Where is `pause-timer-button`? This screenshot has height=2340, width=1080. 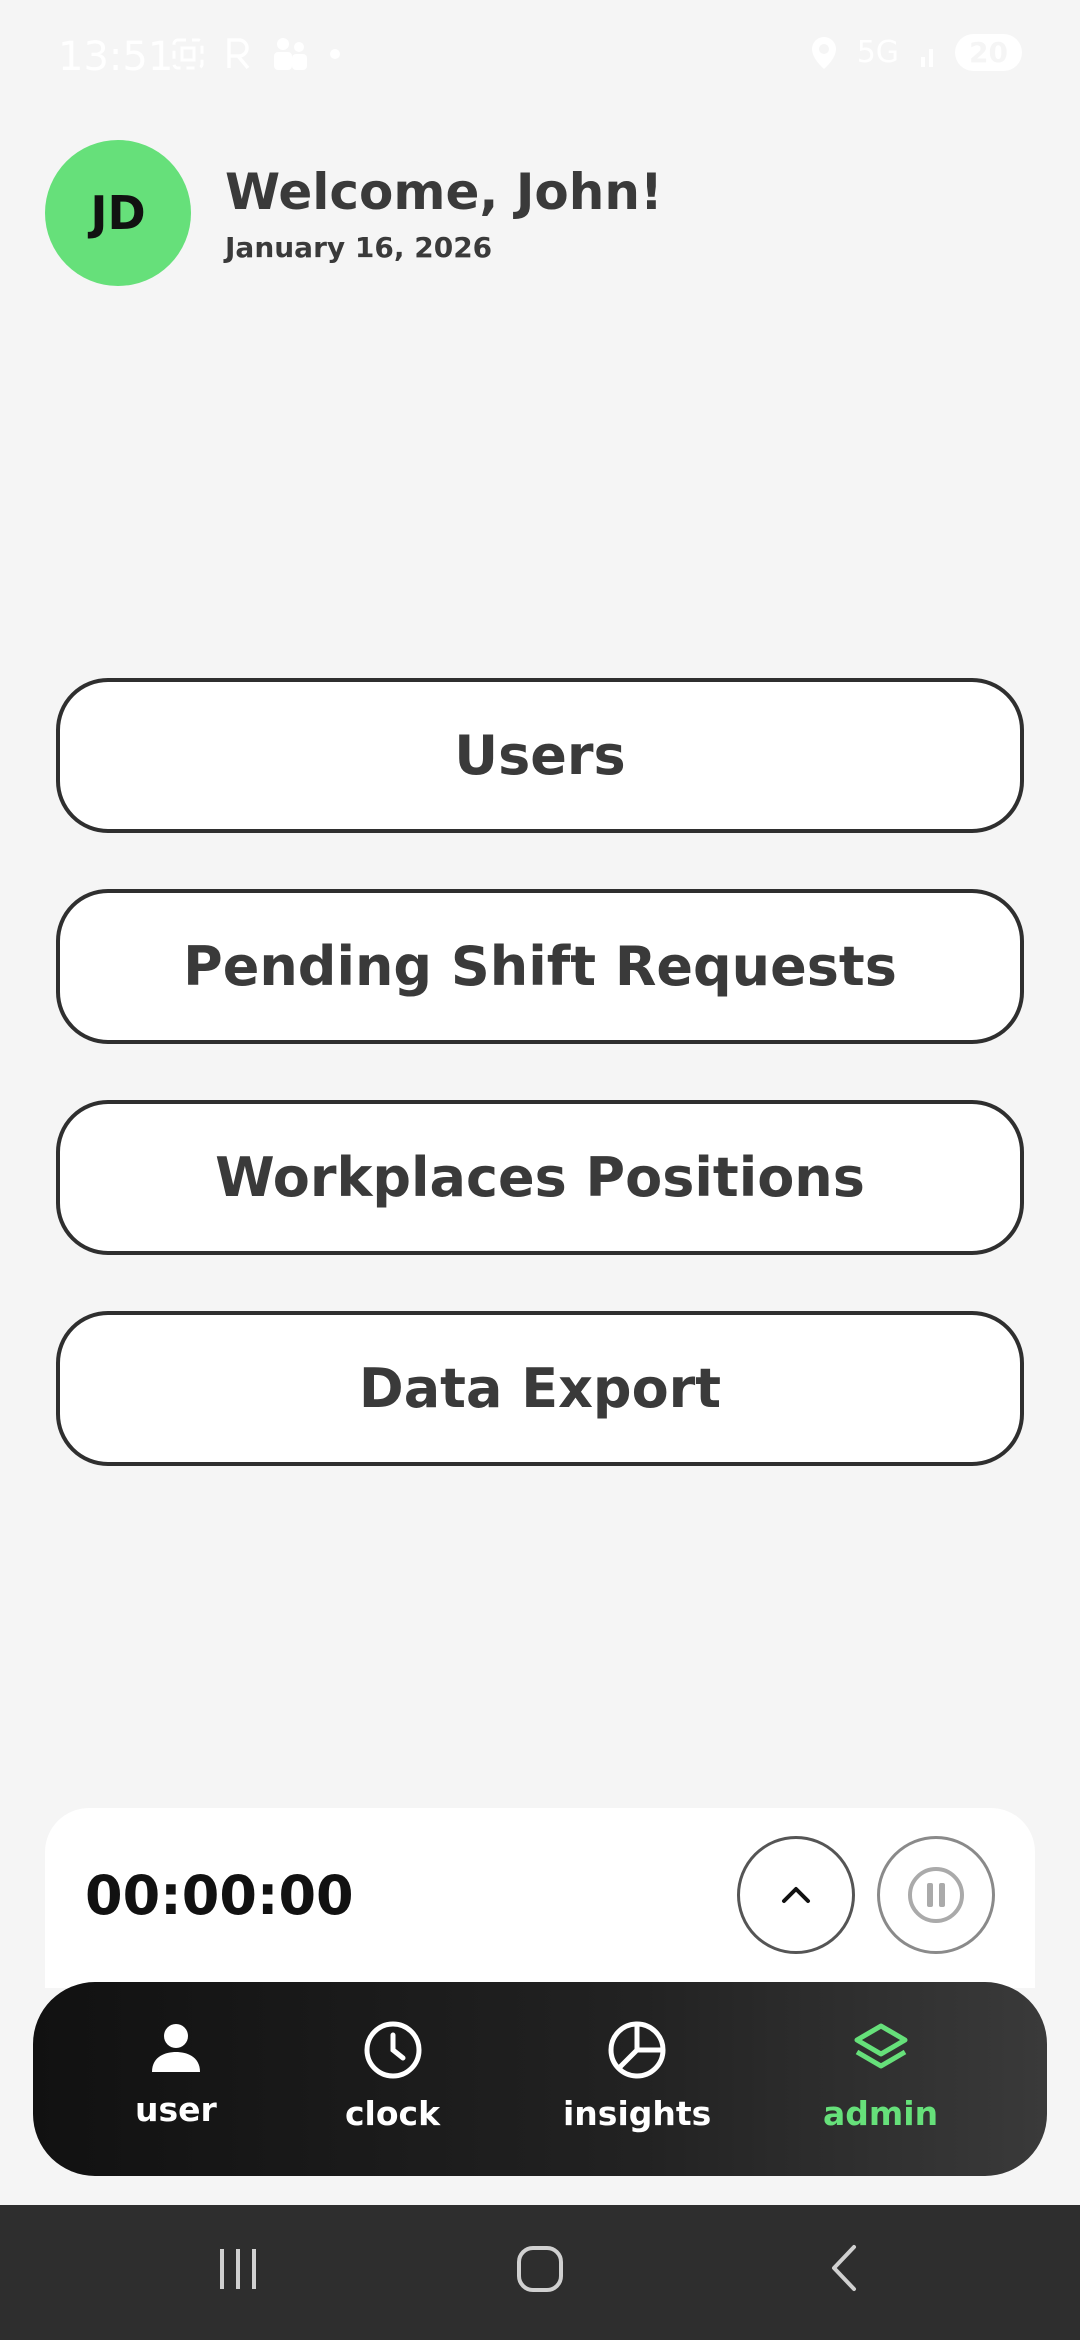
pause-timer-button is located at coordinates (936, 1895).